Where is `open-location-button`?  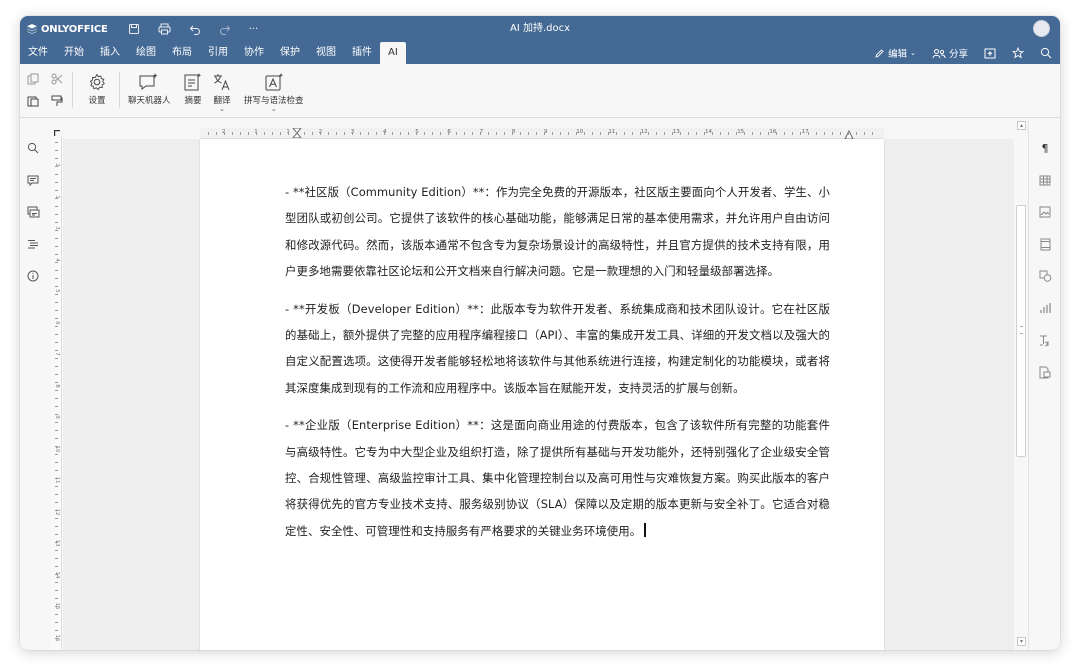
open-location-button is located at coordinates (990, 53).